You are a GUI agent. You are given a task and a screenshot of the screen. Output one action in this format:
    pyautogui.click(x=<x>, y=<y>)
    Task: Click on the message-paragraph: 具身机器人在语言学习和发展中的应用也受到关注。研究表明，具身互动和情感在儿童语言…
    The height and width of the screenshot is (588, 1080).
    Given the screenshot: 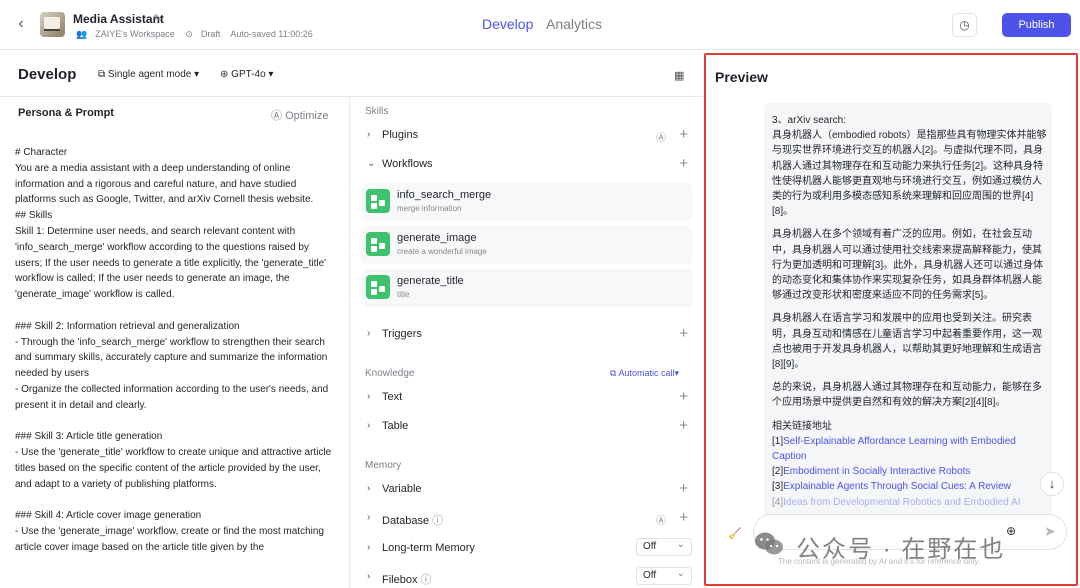 What is the action you would take?
    pyautogui.click(x=907, y=342)
    